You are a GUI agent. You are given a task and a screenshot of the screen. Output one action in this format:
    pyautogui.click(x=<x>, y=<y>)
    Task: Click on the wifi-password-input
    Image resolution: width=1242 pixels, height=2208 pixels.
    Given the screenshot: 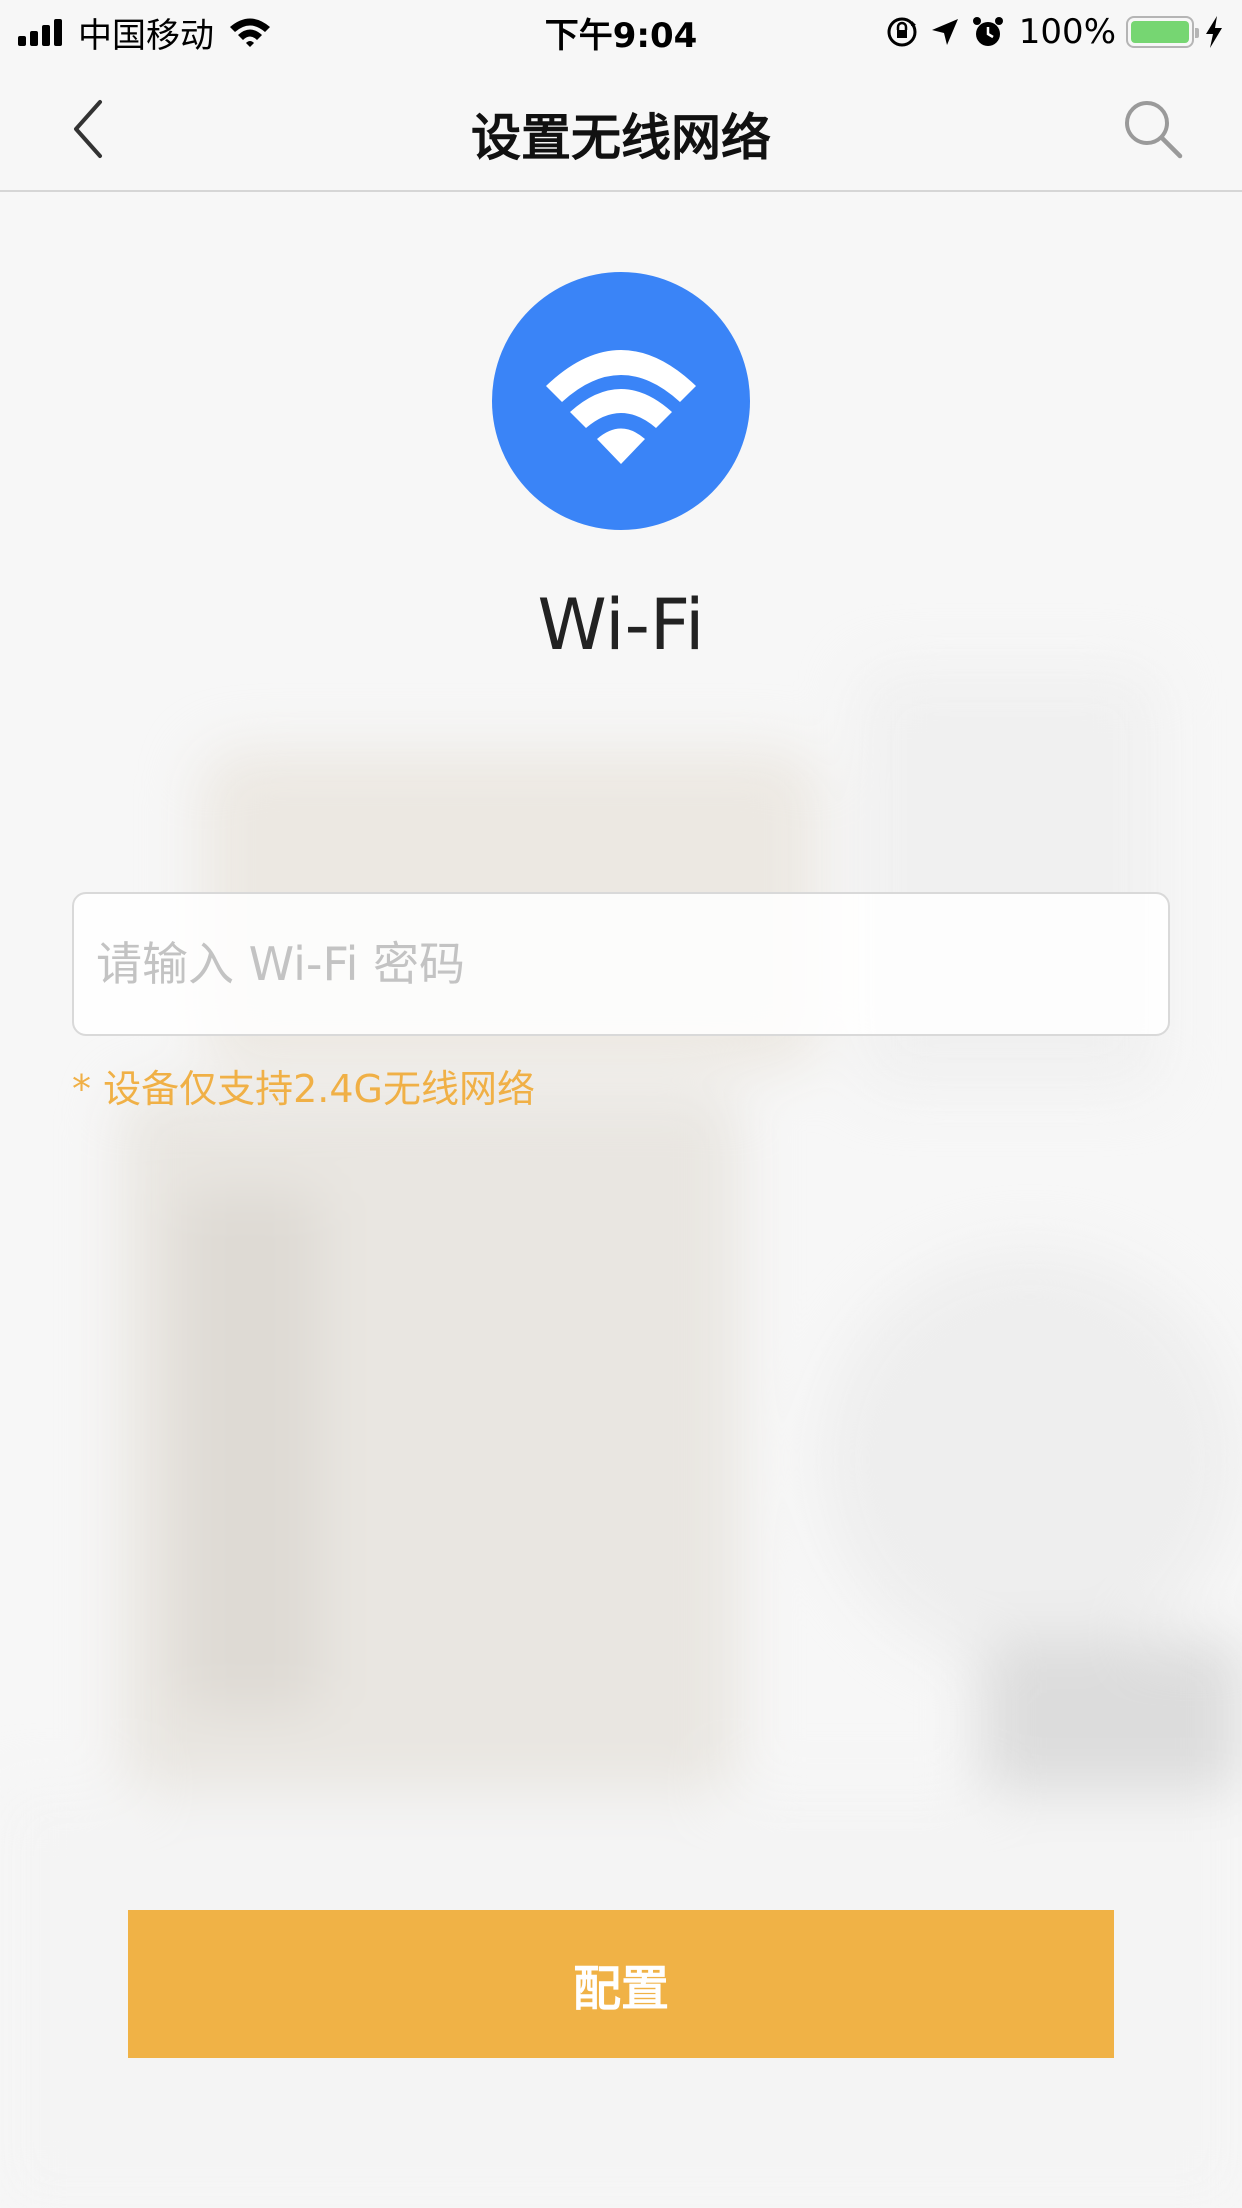 What is the action you would take?
    pyautogui.click(x=621, y=964)
    